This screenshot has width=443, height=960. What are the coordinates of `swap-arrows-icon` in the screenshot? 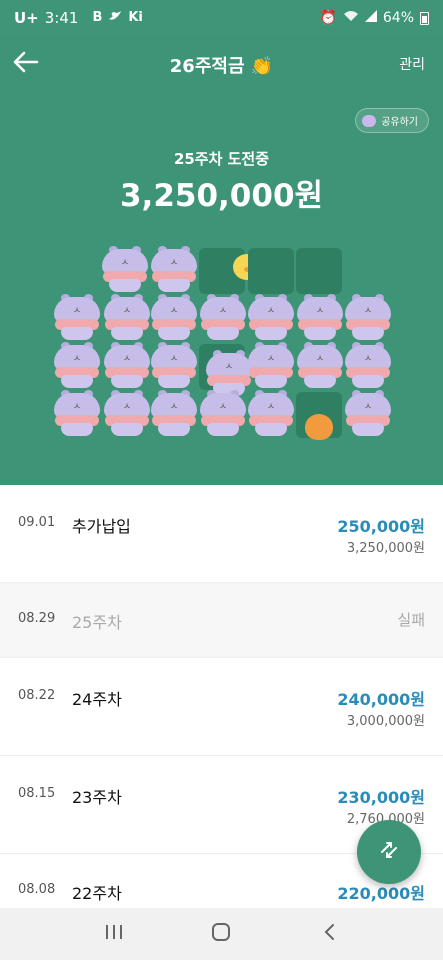 It's located at (389, 852).